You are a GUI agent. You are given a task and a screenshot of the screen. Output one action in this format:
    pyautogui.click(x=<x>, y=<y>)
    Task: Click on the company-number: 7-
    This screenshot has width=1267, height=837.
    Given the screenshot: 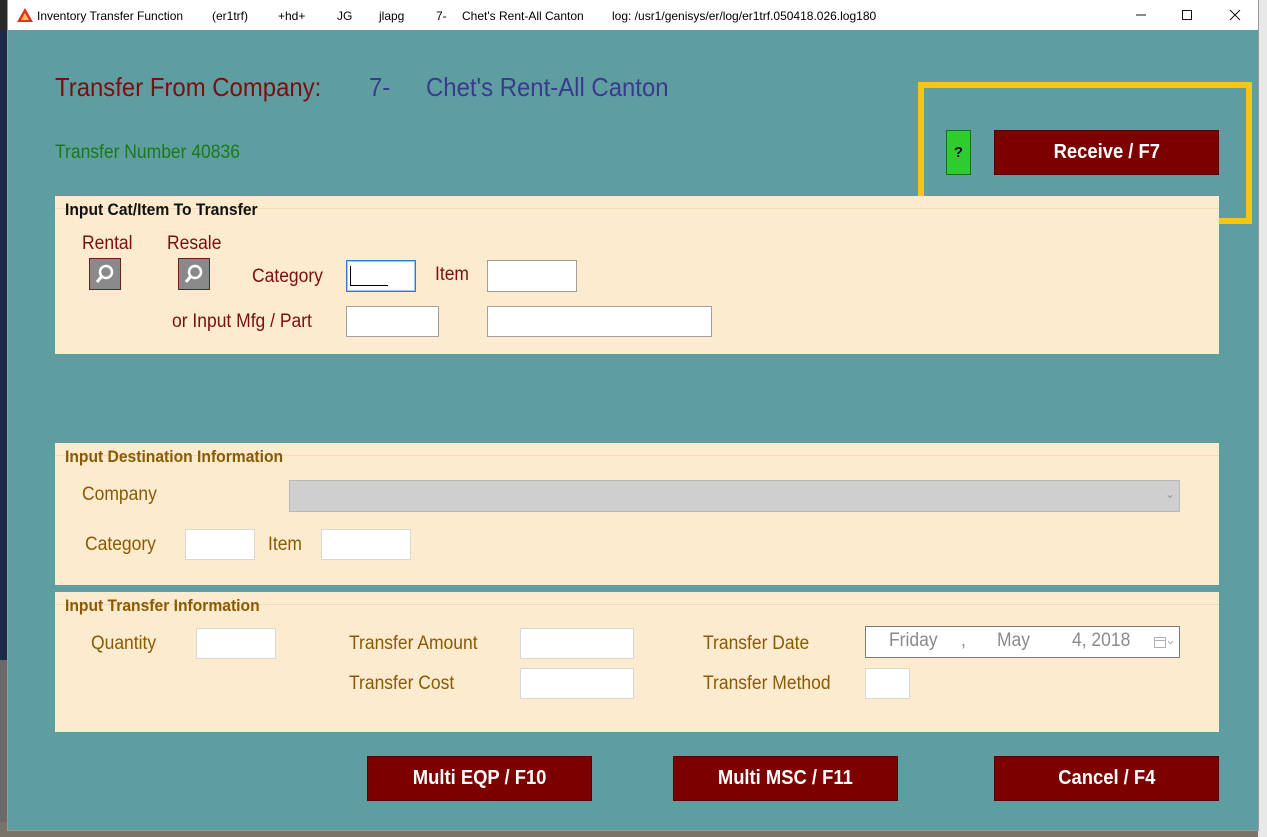 What is the action you would take?
    pyautogui.click(x=441, y=16)
    